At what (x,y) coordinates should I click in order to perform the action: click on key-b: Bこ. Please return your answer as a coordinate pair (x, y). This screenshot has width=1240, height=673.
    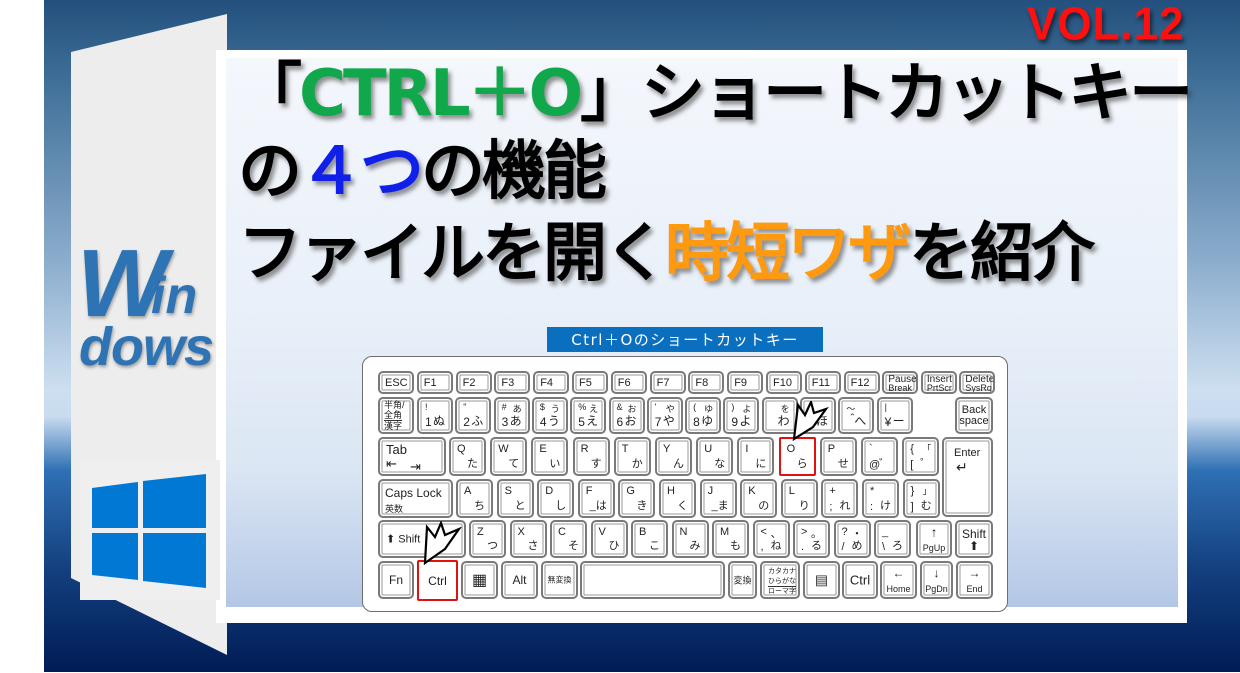
    Looking at the image, I should click on (649, 539).